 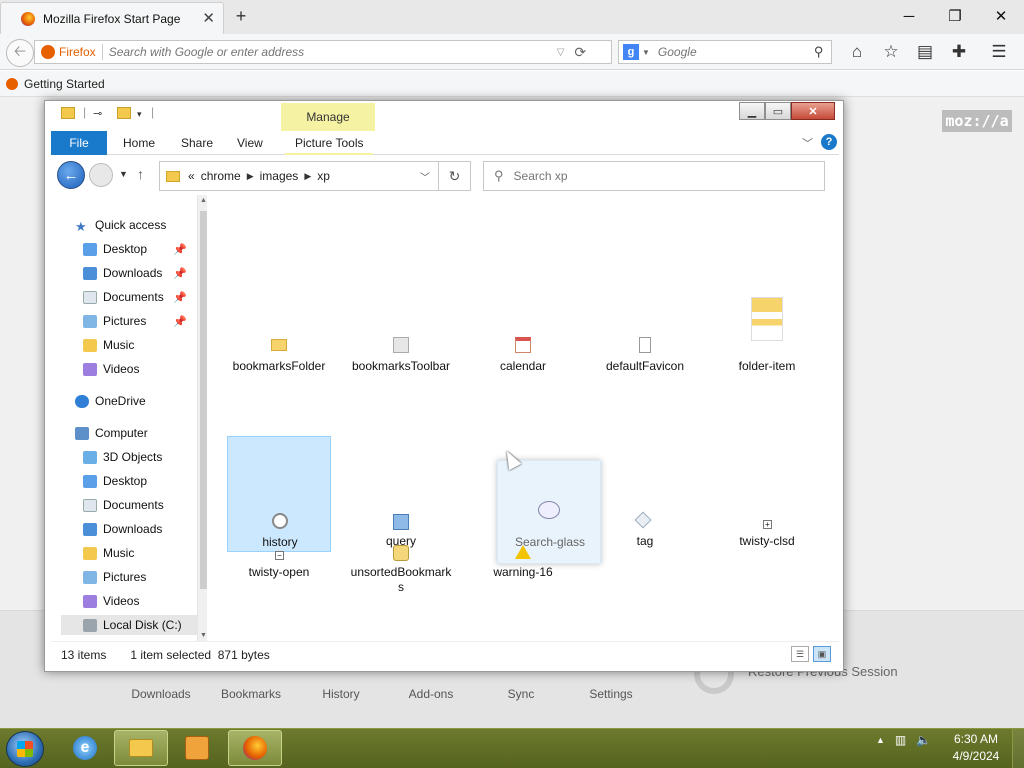 I want to click on file-item: query, so click(x=401, y=494).